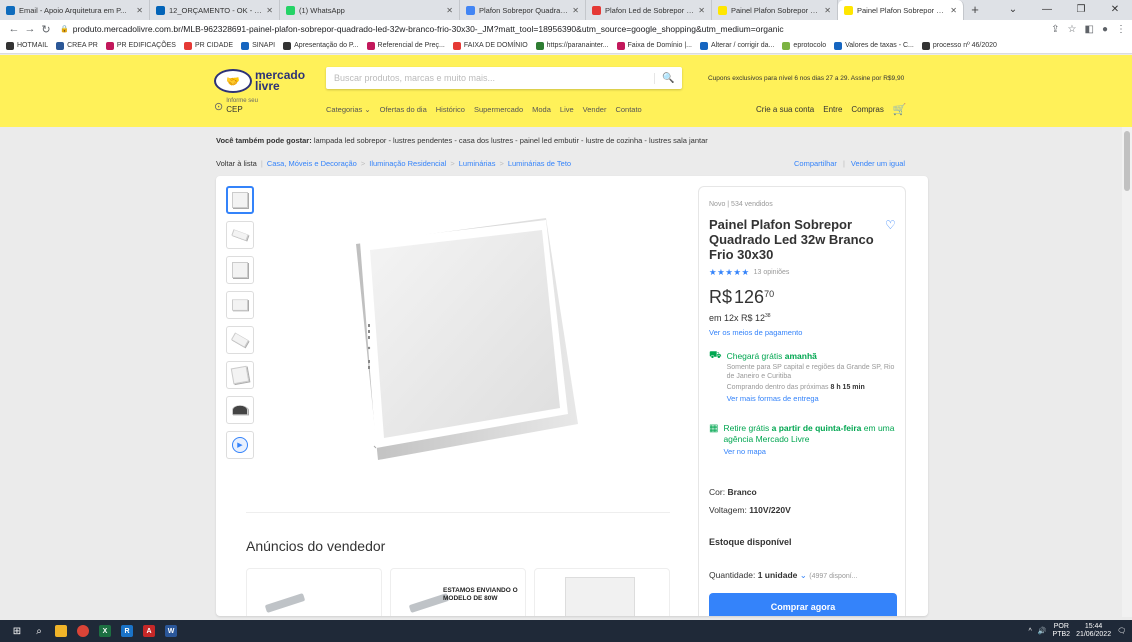 The width and height of the screenshot is (1132, 642). What do you see at coordinates (77, 45) in the screenshot?
I see `bookmark-item: CREA PR` at bounding box center [77, 45].